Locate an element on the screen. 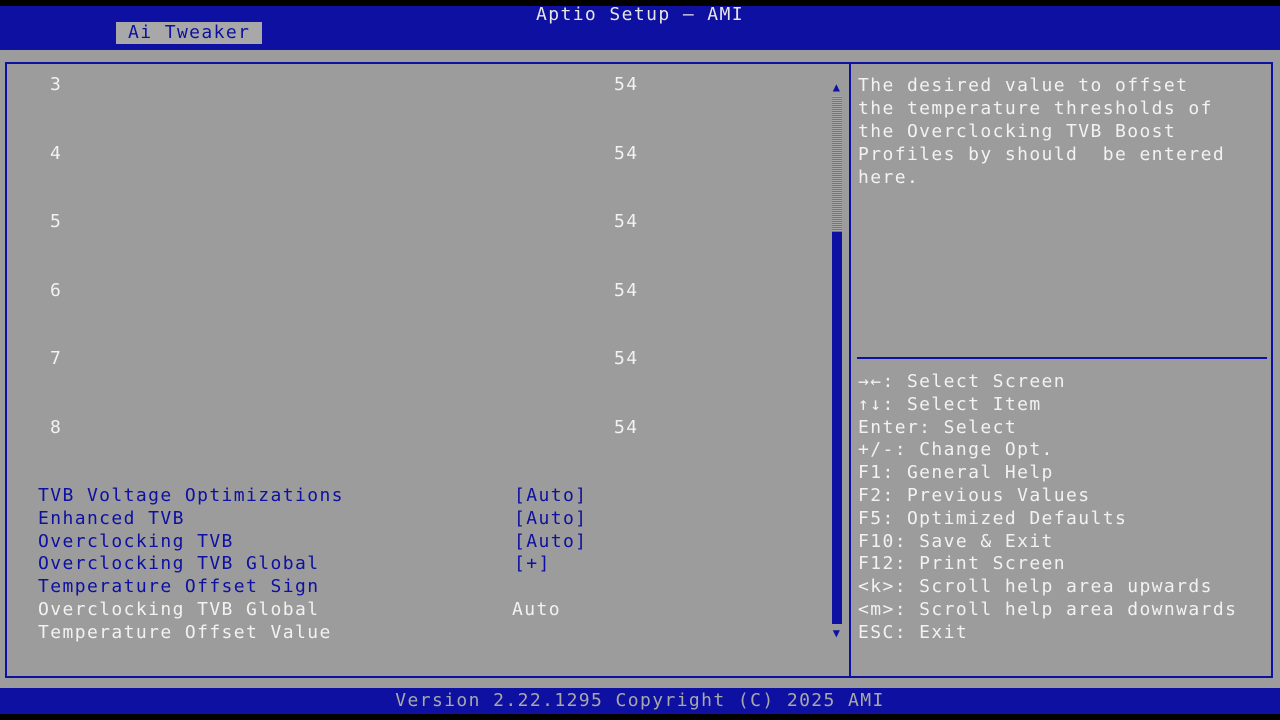 The height and width of the screenshot is (720, 1280). key-hint: ↑↓: Select Item is located at coordinates (950, 404).